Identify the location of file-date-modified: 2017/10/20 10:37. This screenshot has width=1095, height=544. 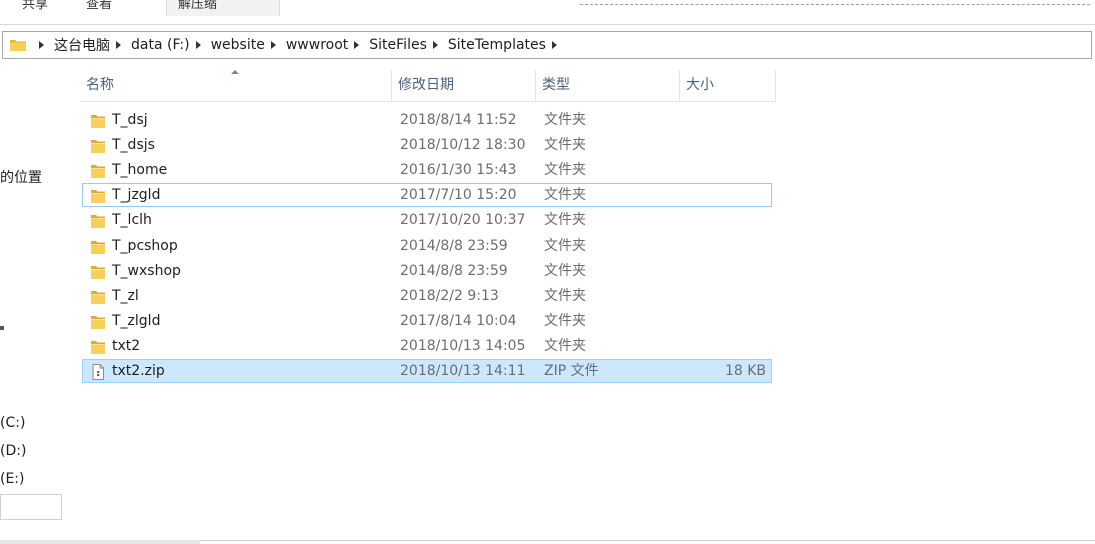
(463, 220).